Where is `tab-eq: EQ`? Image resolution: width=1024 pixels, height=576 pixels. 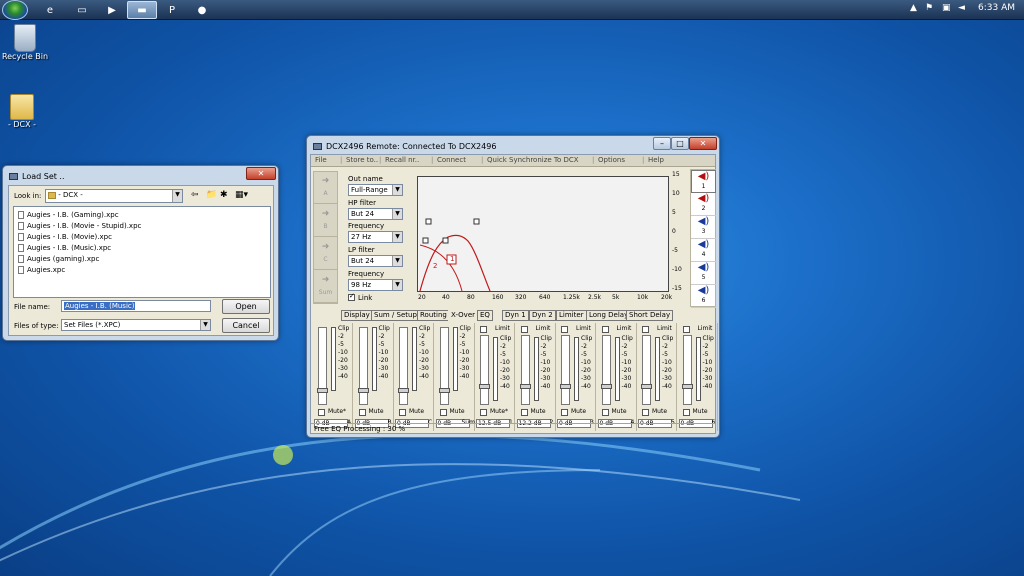
tab-eq: EQ is located at coordinates (485, 315).